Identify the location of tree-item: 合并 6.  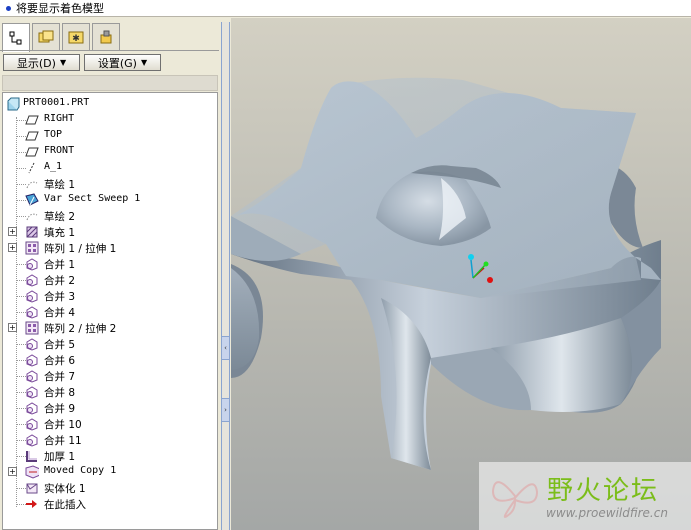
(110, 360).